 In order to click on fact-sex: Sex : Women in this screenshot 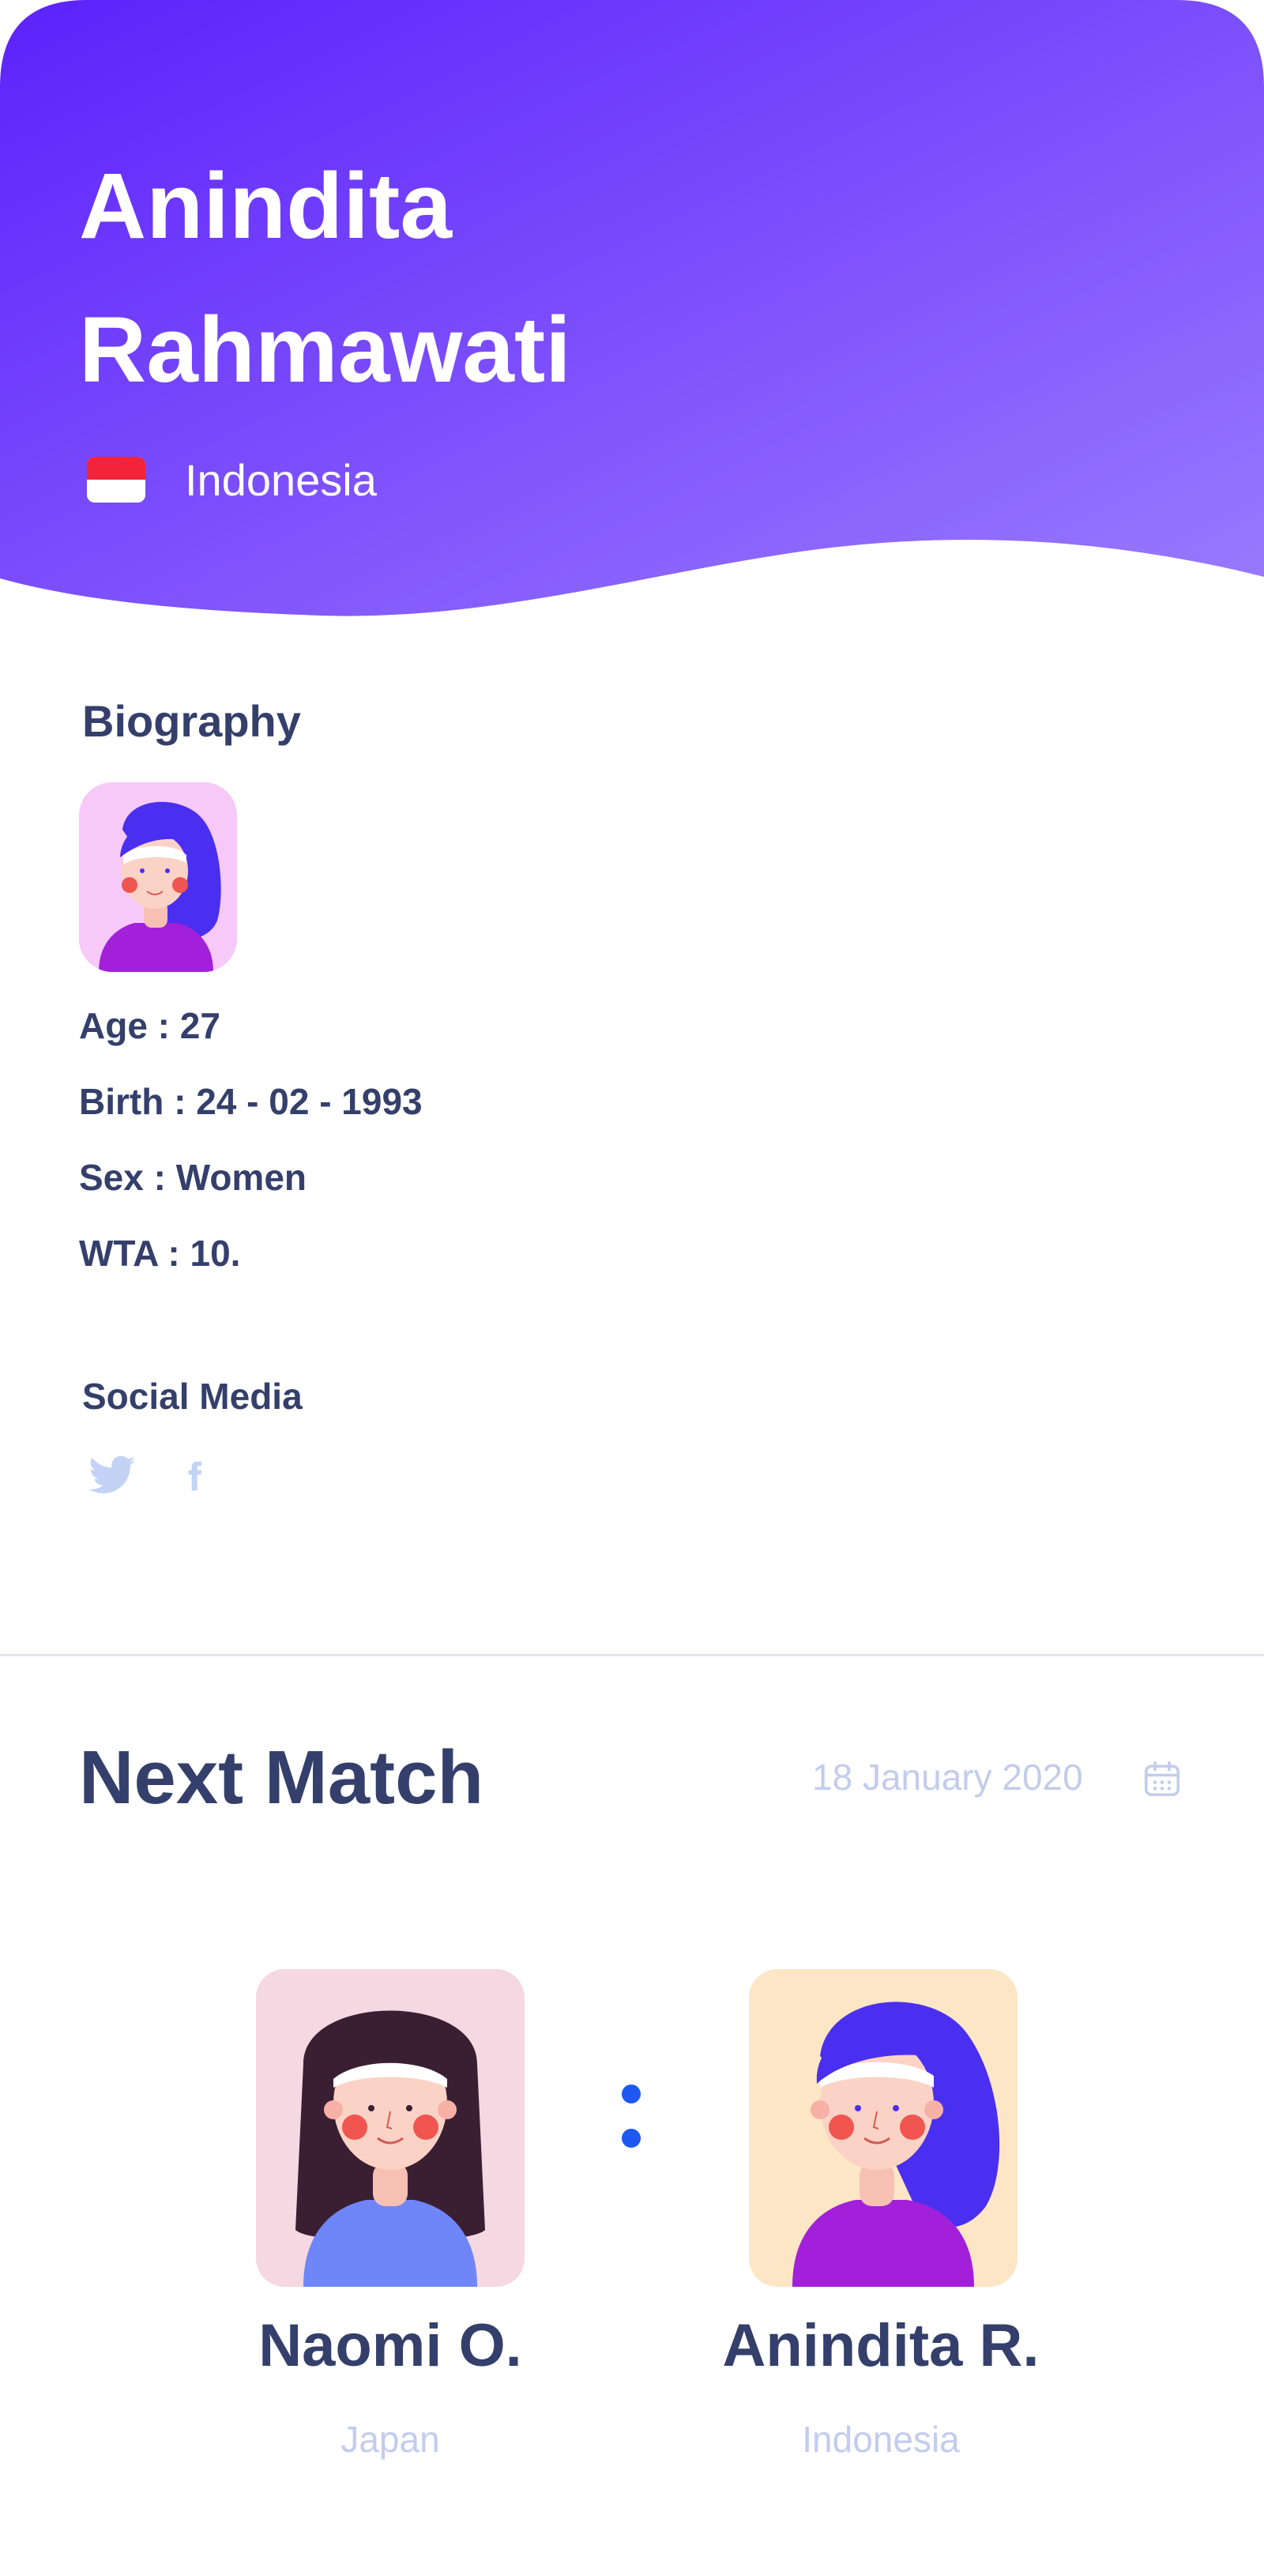, I will do `click(193, 1177)`.